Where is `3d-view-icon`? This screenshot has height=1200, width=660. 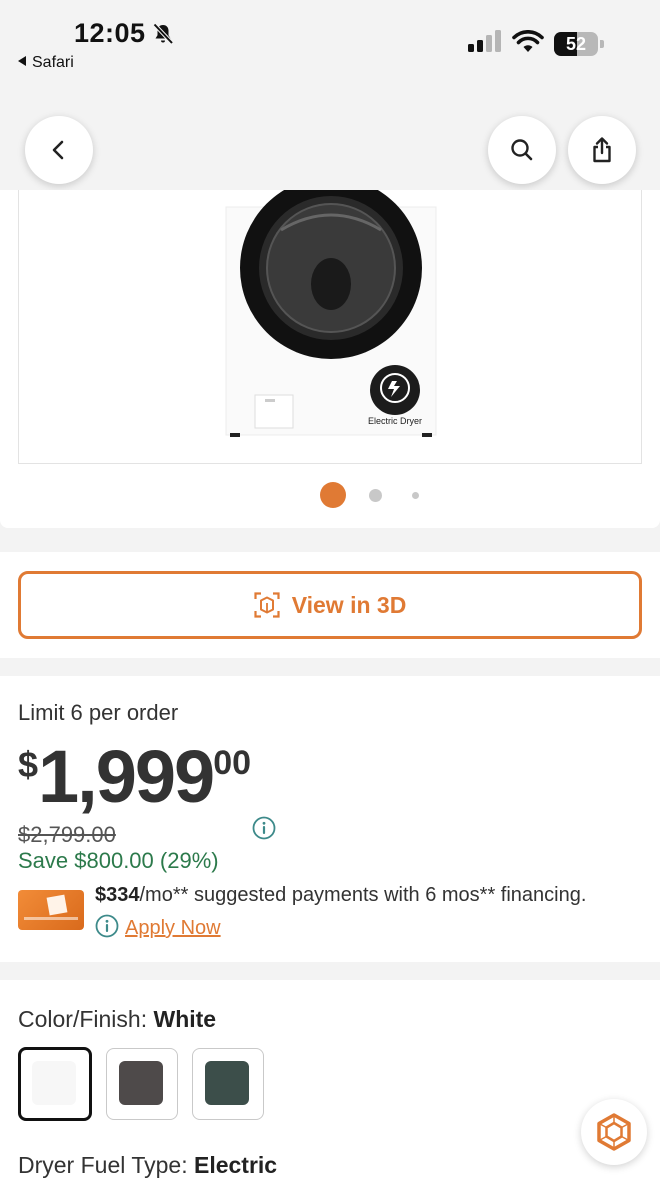 3d-view-icon is located at coordinates (267, 605).